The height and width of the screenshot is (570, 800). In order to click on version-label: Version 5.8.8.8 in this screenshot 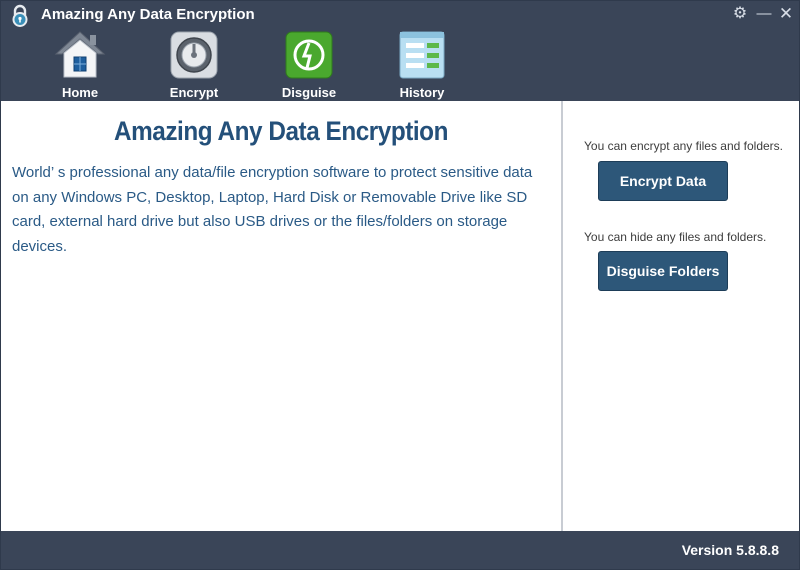, I will do `click(730, 550)`.